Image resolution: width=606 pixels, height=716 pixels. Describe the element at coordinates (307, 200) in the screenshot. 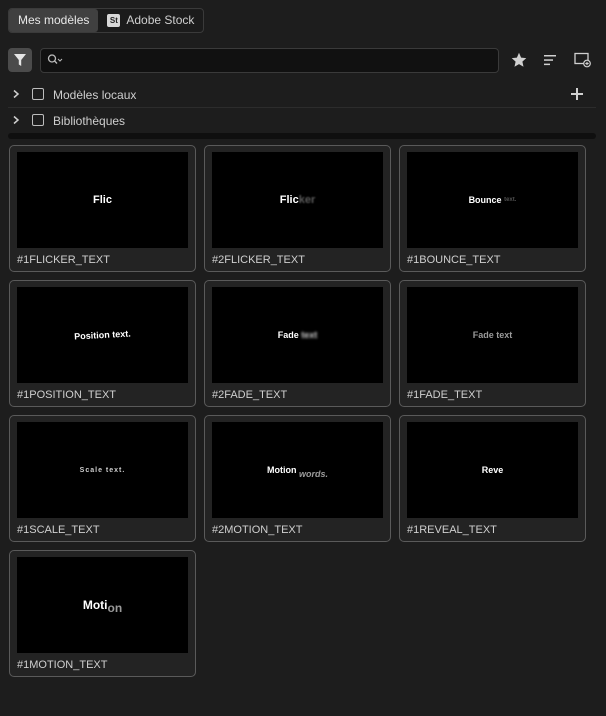

I see `preview-text-faded: ker` at that location.